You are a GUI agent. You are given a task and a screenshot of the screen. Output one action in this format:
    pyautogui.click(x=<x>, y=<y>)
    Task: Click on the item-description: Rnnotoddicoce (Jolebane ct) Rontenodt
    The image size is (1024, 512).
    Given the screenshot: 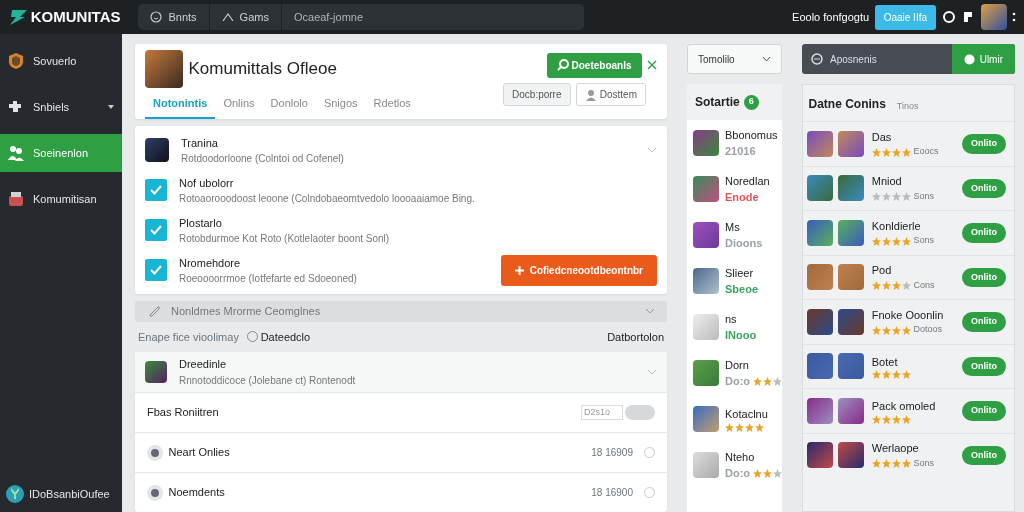 What is the action you would take?
    pyautogui.click(x=267, y=380)
    